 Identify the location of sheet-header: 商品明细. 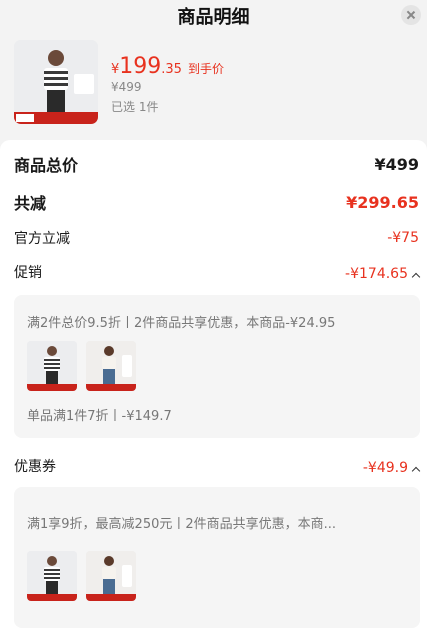
(213, 17).